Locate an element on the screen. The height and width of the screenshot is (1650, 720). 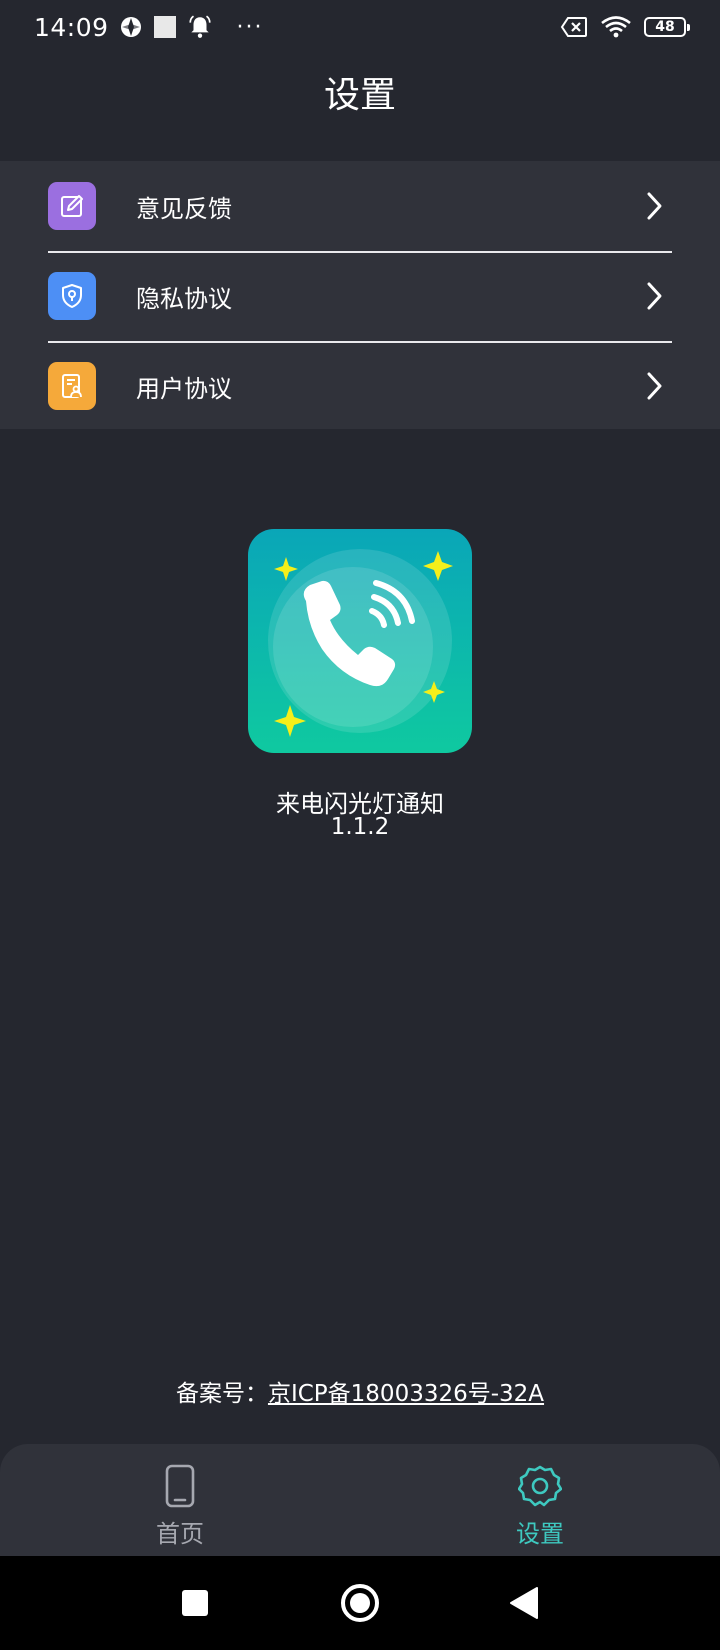
phone-icon is located at coordinates (180, 1488).